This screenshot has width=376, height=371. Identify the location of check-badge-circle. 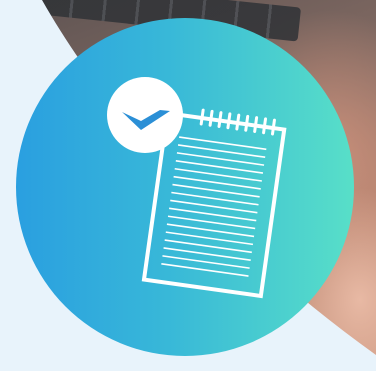
(145, 115).